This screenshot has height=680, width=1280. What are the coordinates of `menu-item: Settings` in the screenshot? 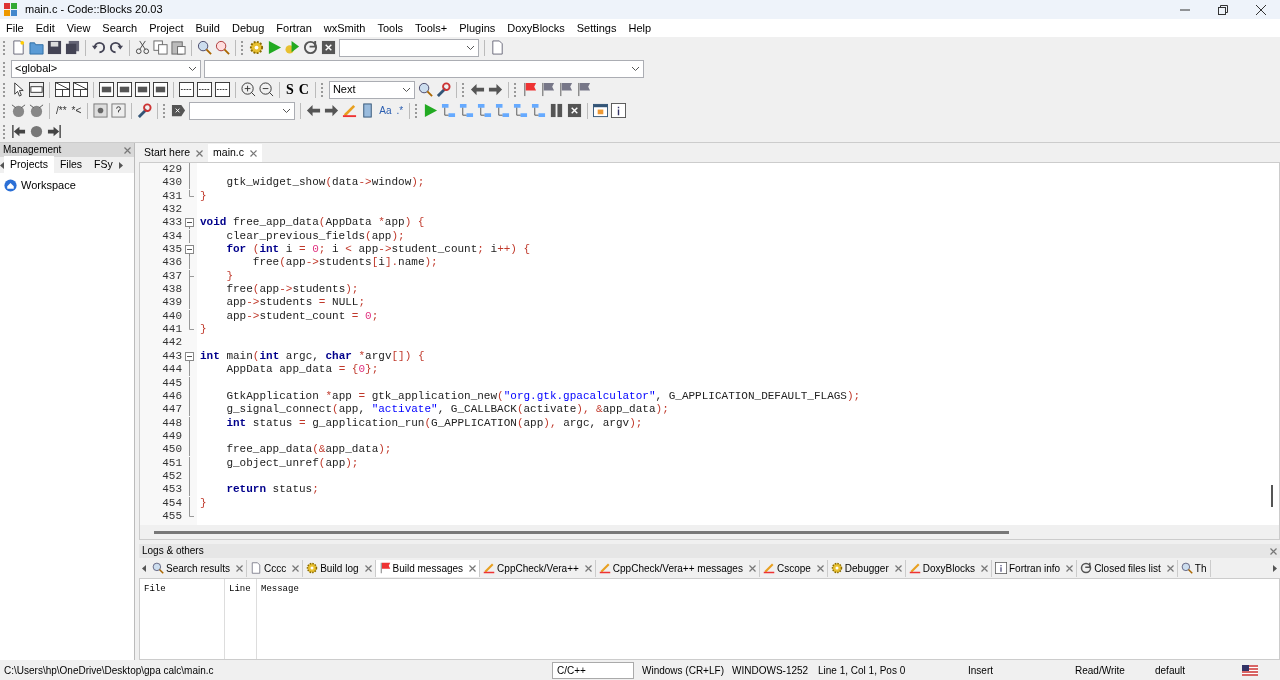 It's located at (596, 28).